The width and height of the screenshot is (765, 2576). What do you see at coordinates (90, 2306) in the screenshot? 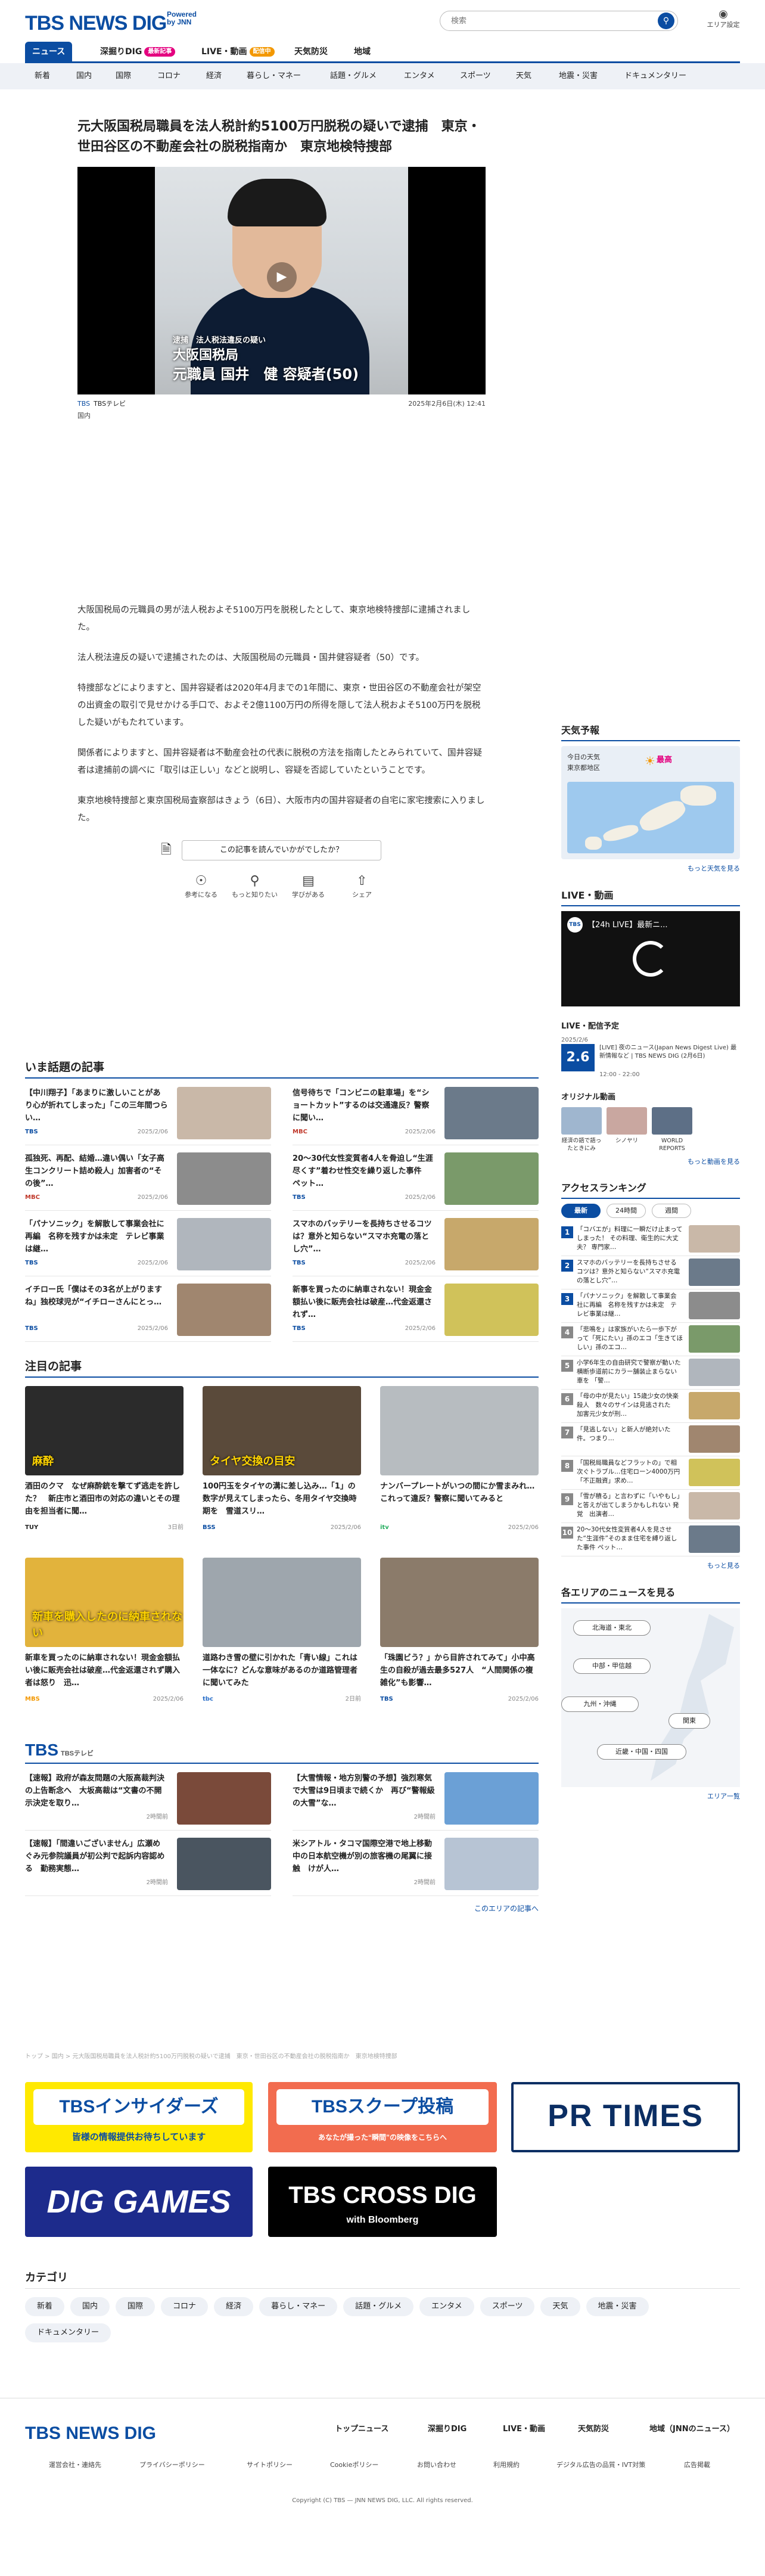
I see `category-chip: 国内` at bounding box center [90, 2306].